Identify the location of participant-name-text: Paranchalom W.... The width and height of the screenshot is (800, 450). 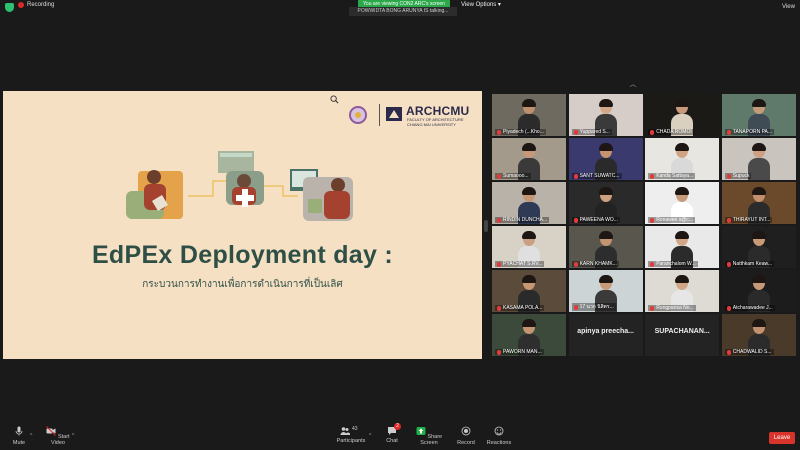
(676, 264).